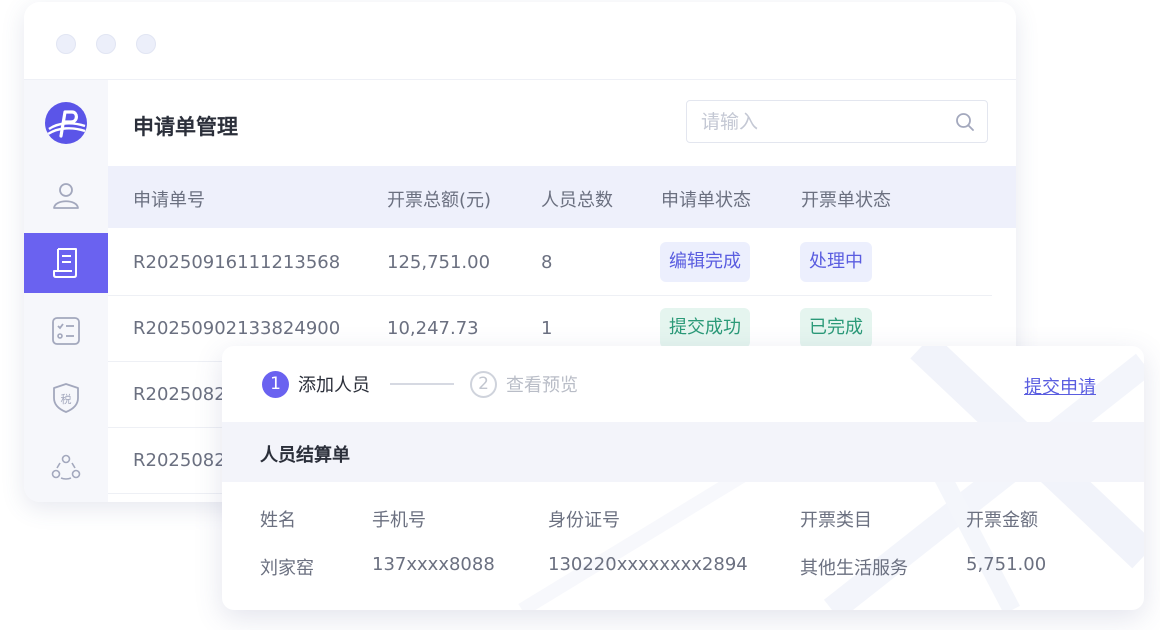 This screenshot has height=630, width=1160. What do you see at coordinates (836, 262) in the screenshot?
I see `status-badge: 处理中` at bounding box center [836, 262].